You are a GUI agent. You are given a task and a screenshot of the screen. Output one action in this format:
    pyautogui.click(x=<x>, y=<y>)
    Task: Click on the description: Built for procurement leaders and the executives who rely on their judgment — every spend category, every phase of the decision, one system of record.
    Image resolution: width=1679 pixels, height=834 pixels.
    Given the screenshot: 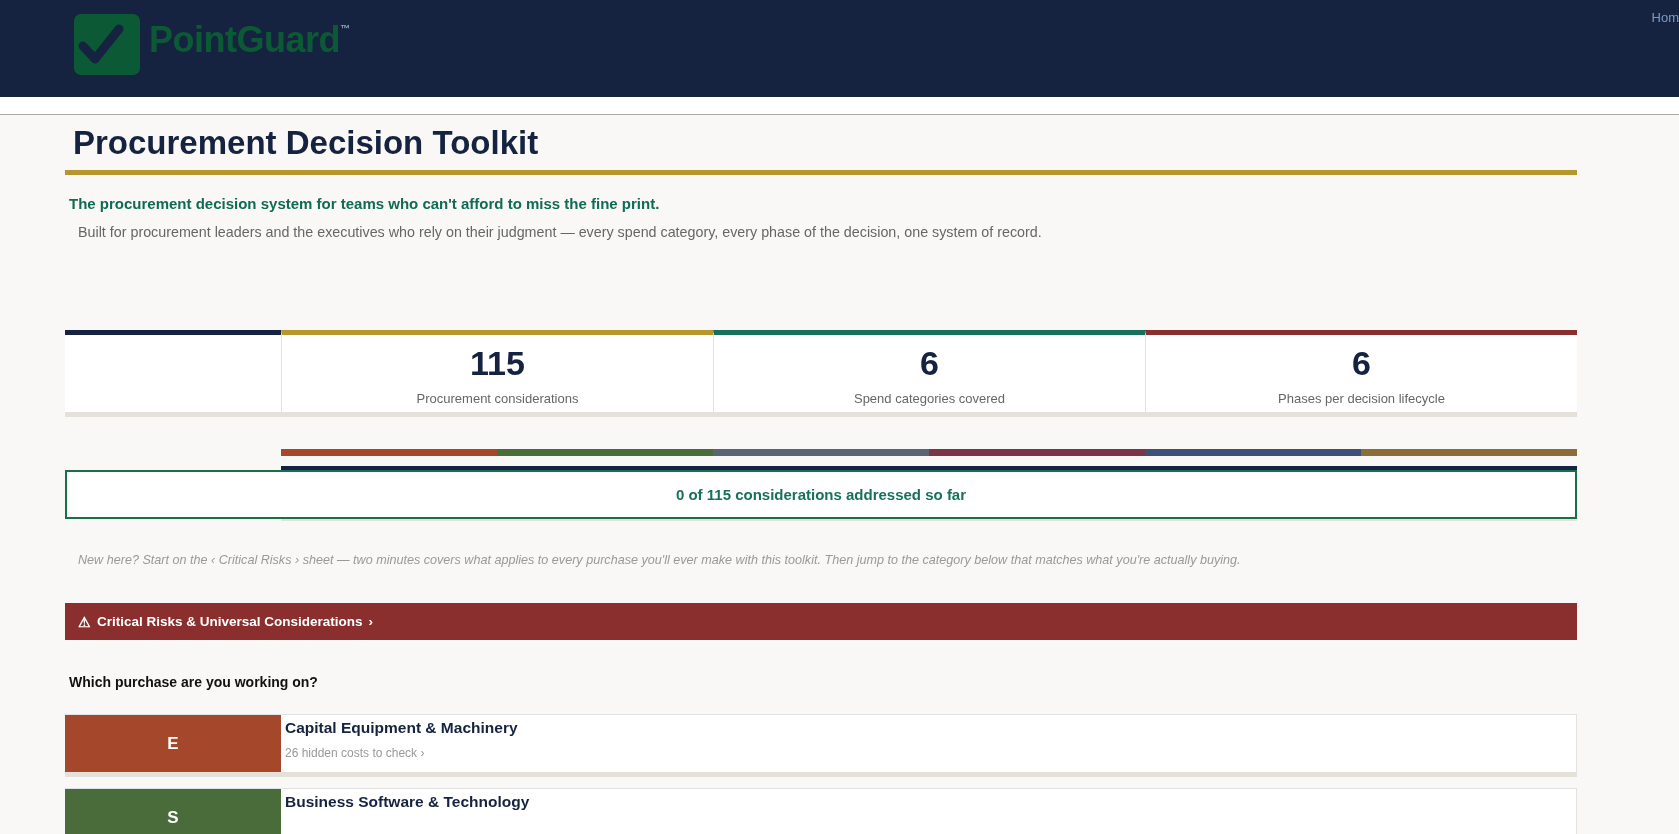 What is the action you would take?
    pyautogui.click(x=560, y=232)
    